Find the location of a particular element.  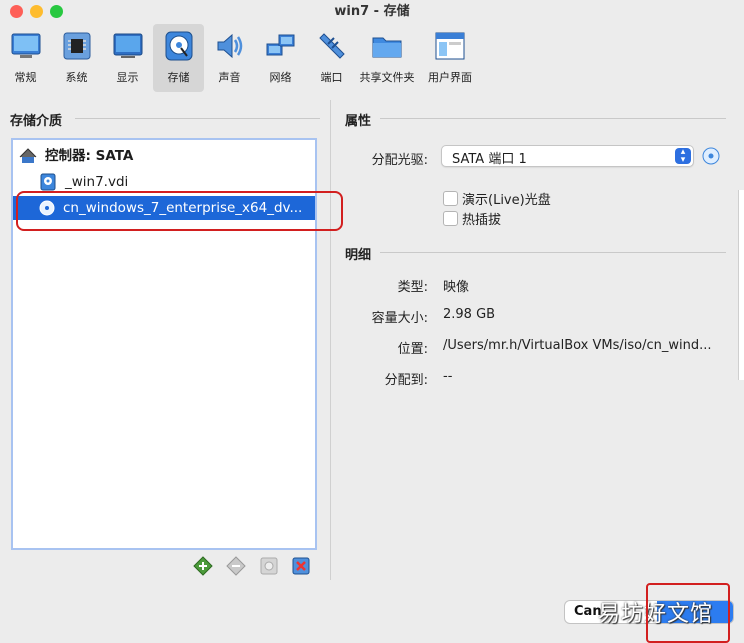

attributes-divider is located at coordinates (553, 118).